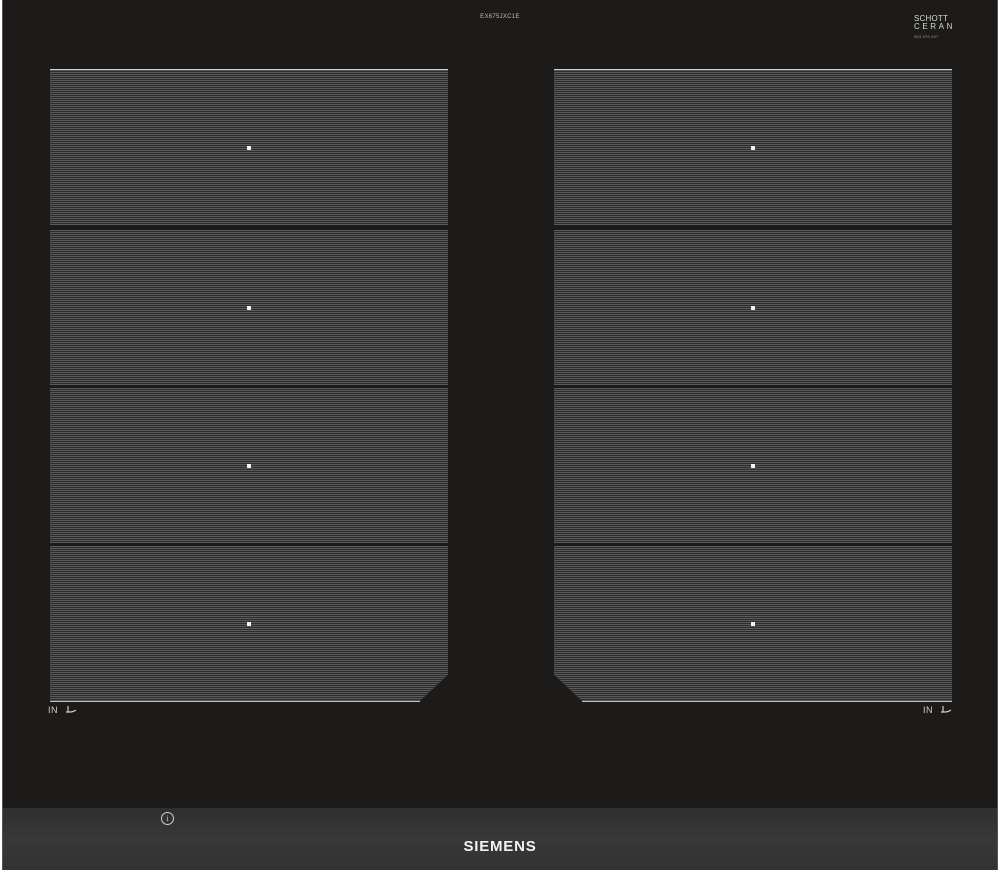  I want to click on brand-logo: SIEMENS, so click(500, 846).